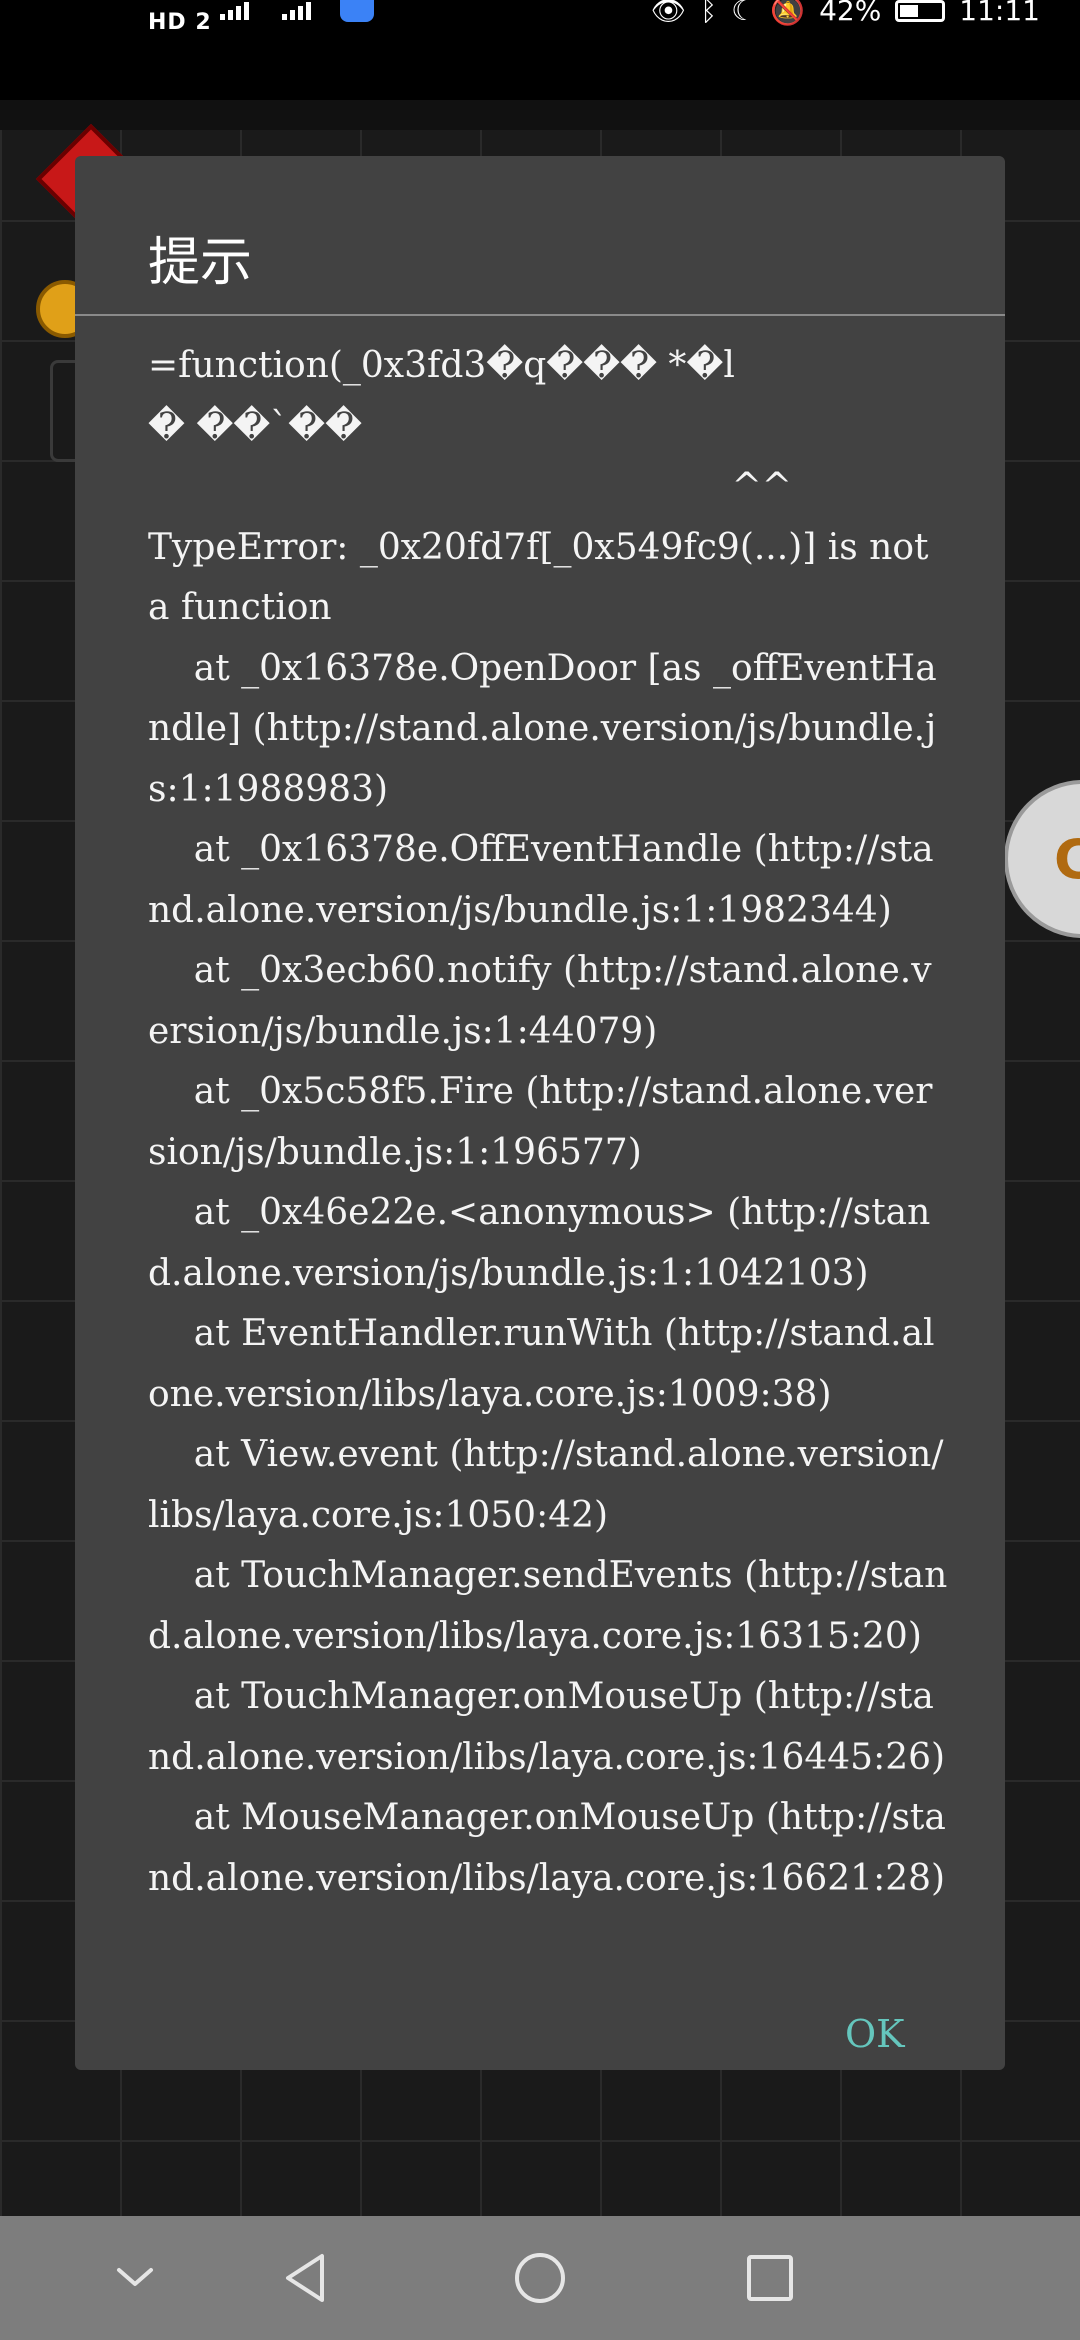 The width and height of the screenshot is (1080, 2340). I want to click on ok-button: OK, so click(875, 2034).